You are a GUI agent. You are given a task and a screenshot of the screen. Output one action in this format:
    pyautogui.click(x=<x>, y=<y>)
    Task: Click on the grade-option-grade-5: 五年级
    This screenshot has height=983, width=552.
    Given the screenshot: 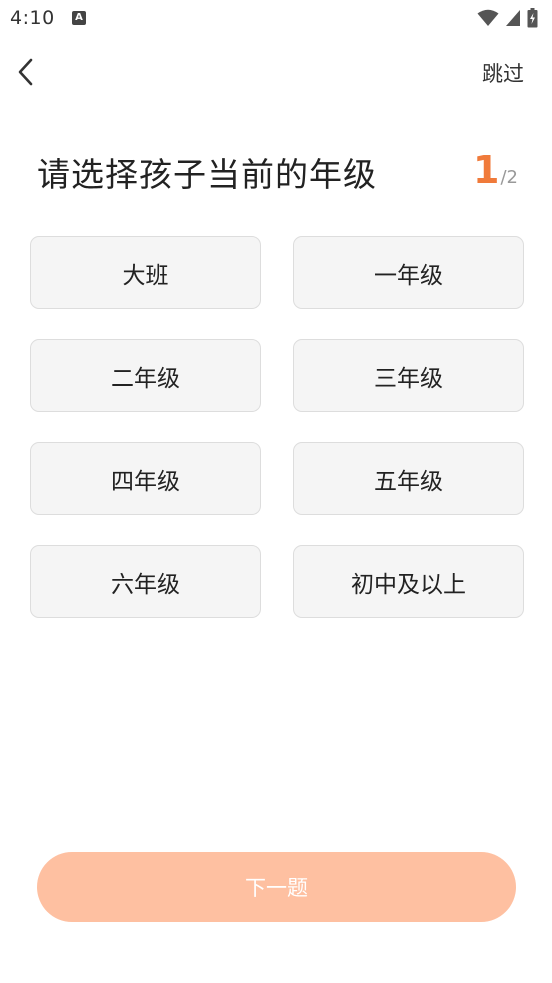 What is the action you would take?
    pyautogui.click(x=408, y=478)
    